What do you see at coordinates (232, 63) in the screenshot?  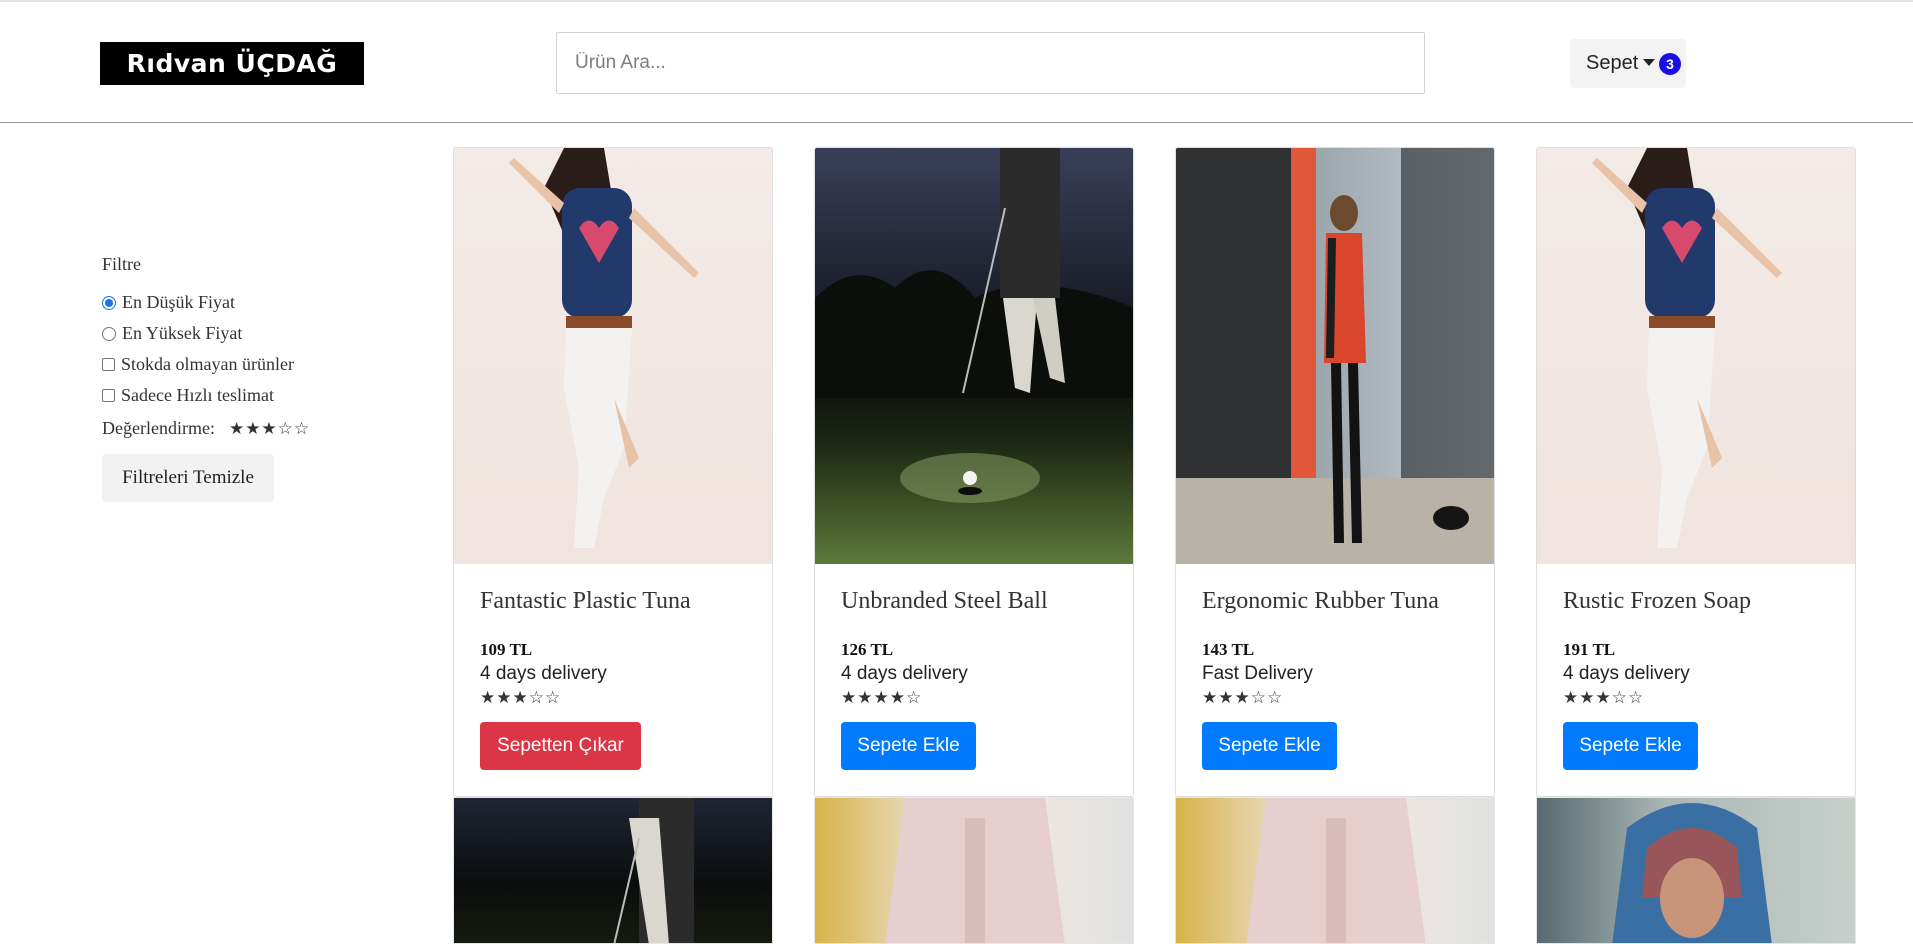 I see `brand-logo: Rıdvan ÜÇDAĞ` at bounding box center [232, 63].